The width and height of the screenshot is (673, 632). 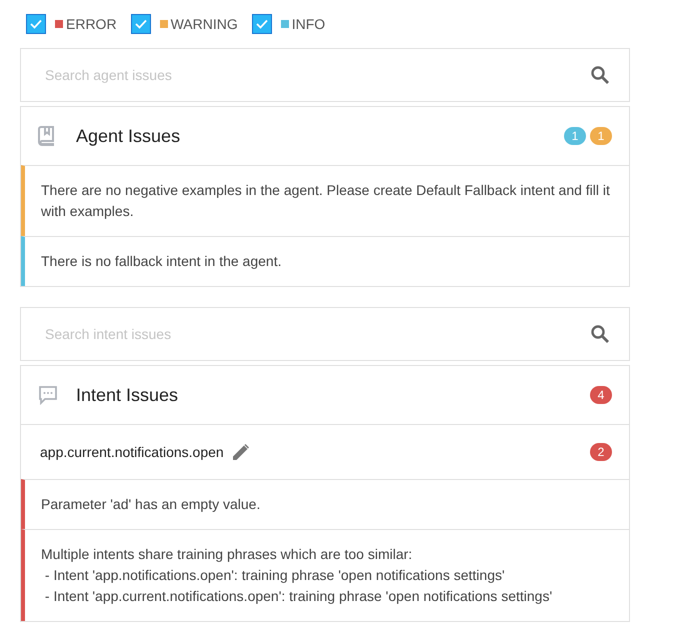 What do you see at coordinates (325, 75) in the screenshot?
I see `search-field: Search agent issues` at bounding box center [325, 75].